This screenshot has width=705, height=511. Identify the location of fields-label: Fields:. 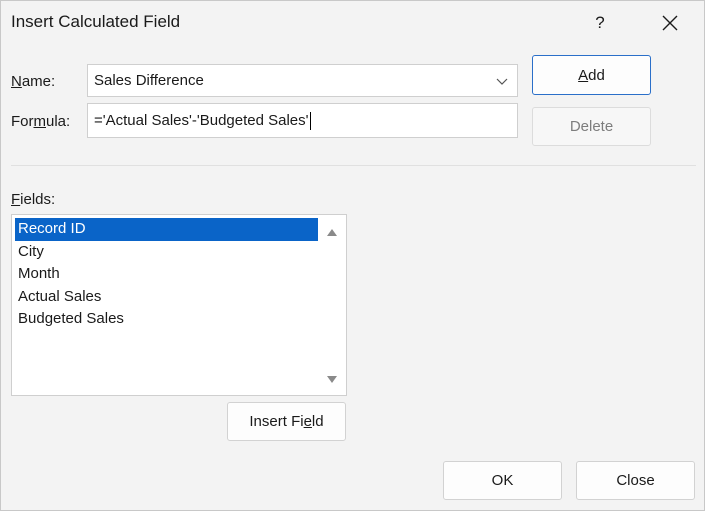
(33, 199).